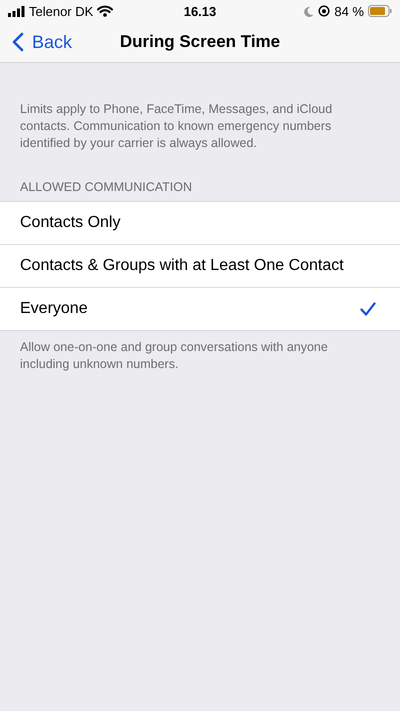  I want to click on rotation-lock-icon, so click(324, 11).